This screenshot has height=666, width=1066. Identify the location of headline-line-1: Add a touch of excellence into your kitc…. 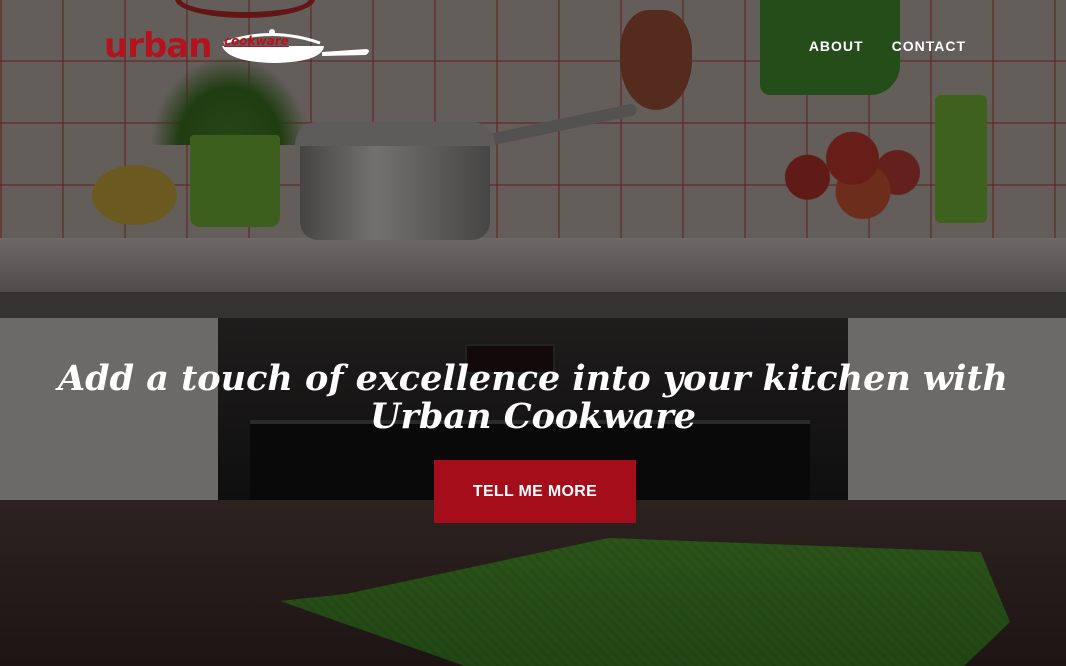
(533, 378).